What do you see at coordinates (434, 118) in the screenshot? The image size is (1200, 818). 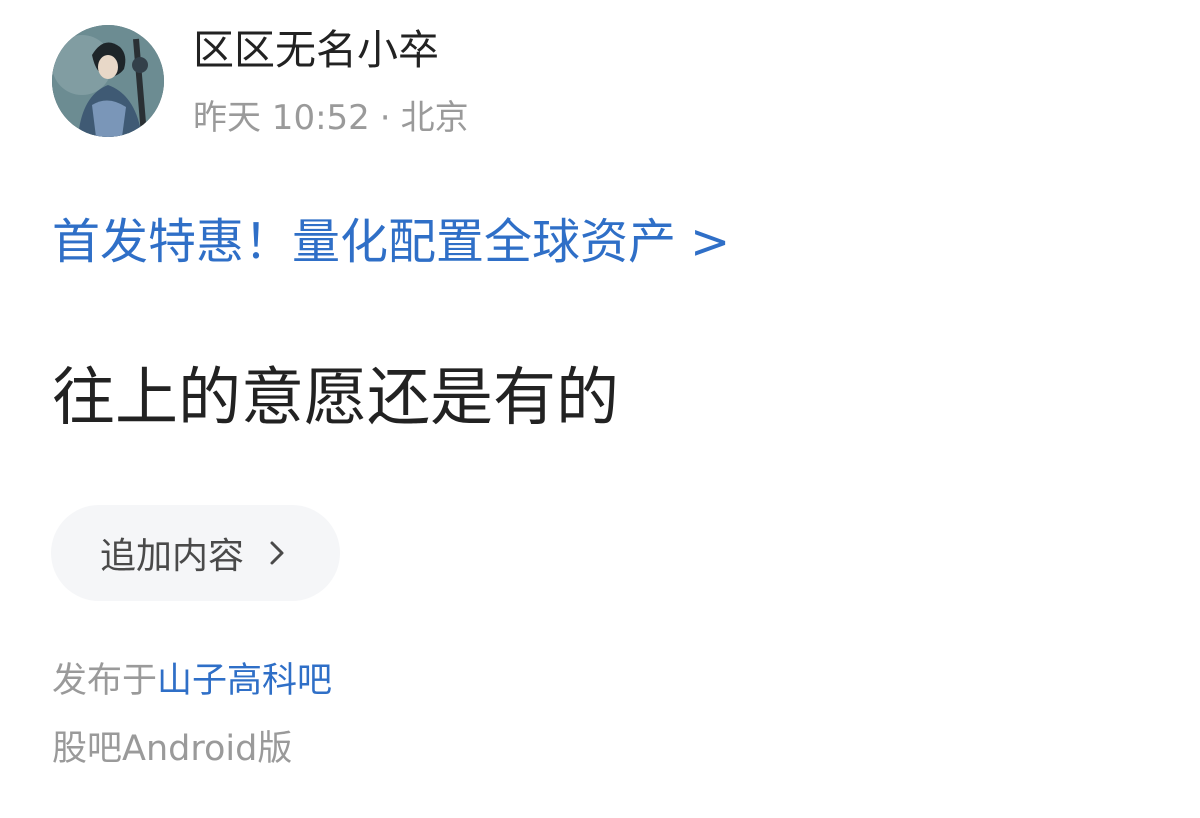 I see `post-location: 北京` at bounding box center [434, 118].